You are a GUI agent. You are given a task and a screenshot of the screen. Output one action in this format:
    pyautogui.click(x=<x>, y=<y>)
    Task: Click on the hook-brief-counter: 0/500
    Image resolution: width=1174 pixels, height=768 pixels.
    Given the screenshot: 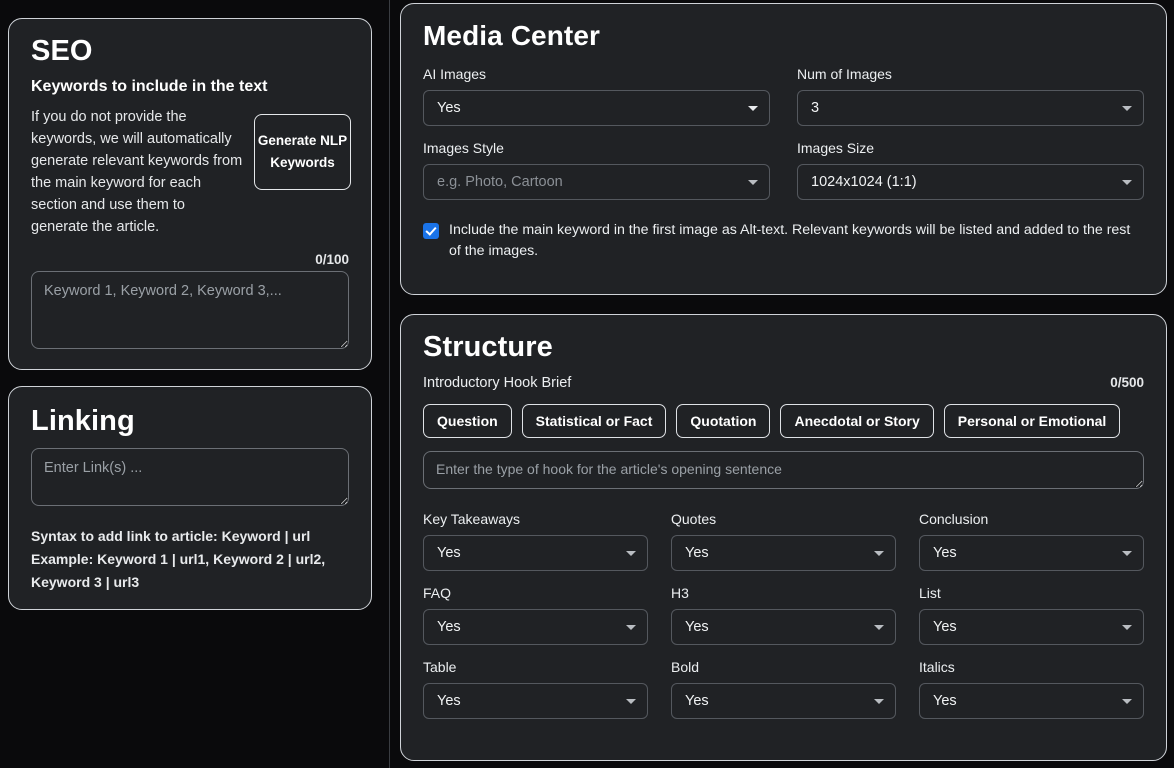 What is the action you would take?
    pyautogui.click(x=1127, y=382)
    